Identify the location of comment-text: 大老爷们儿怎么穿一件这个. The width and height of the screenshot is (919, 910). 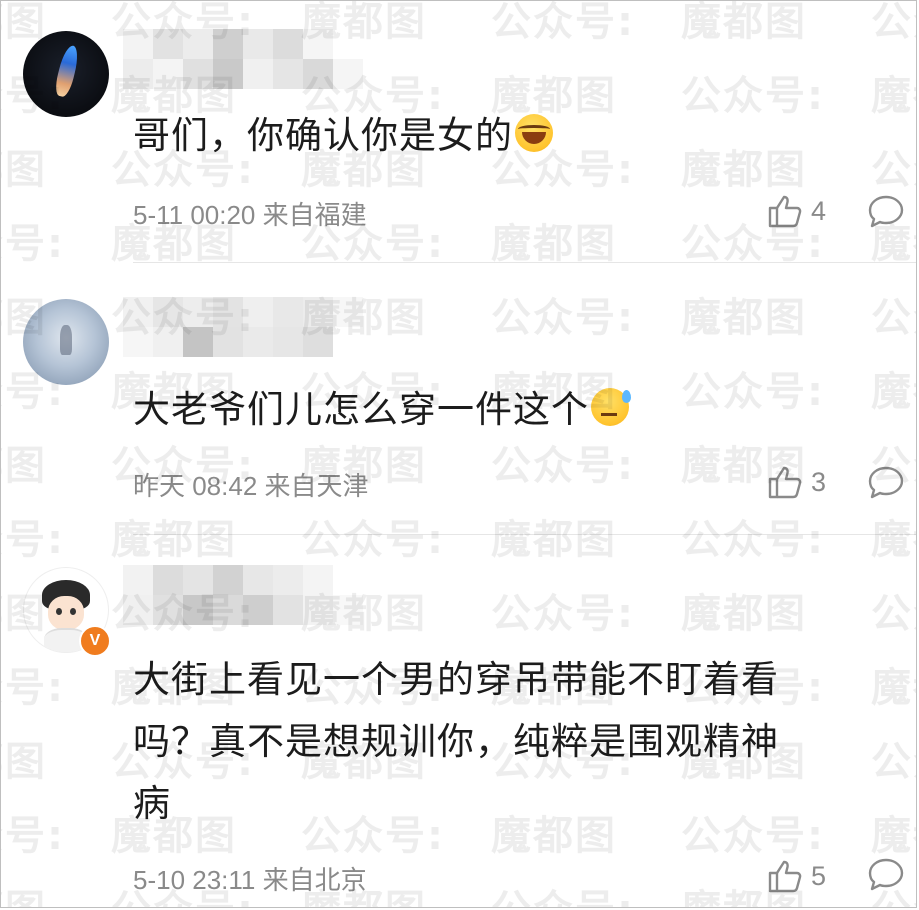
(382, 410).